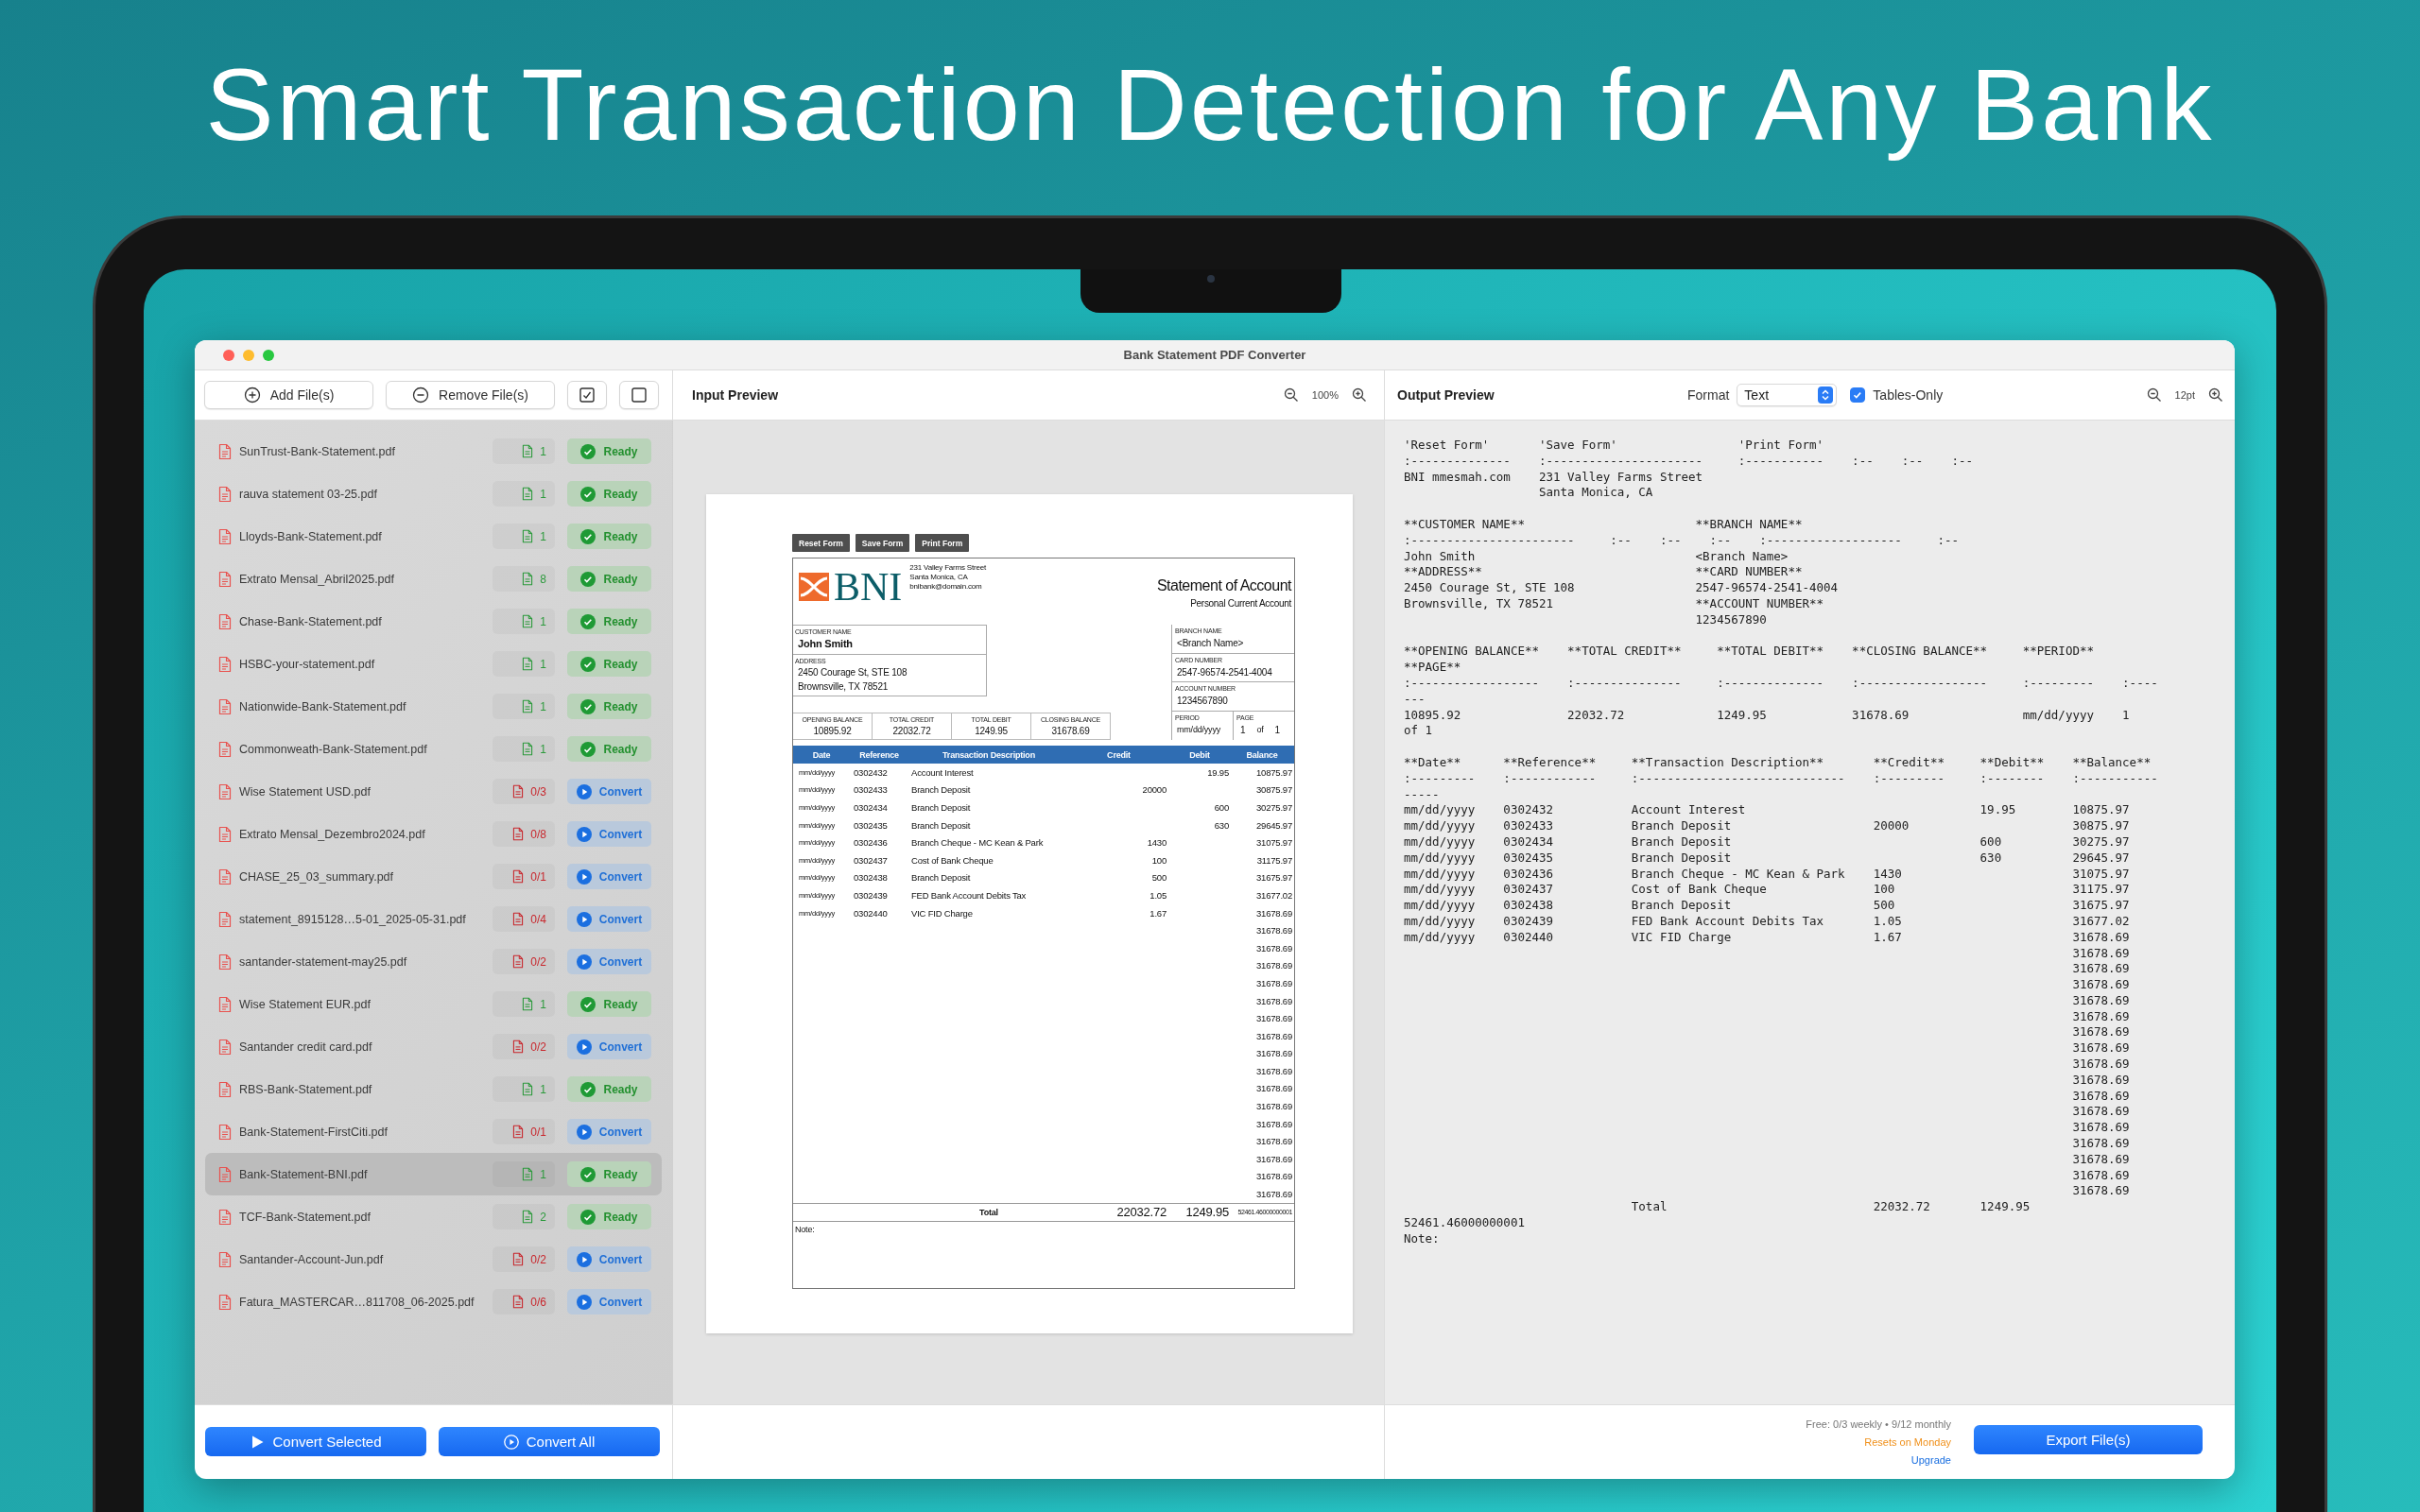 Image resolution: width=2420 pixels, height=1512 pixels. What do you see at coordinates (1930, 1460) in the screenshot?
I see `upgrade-link: Upgrade` at bounding box center [1930, 1460].